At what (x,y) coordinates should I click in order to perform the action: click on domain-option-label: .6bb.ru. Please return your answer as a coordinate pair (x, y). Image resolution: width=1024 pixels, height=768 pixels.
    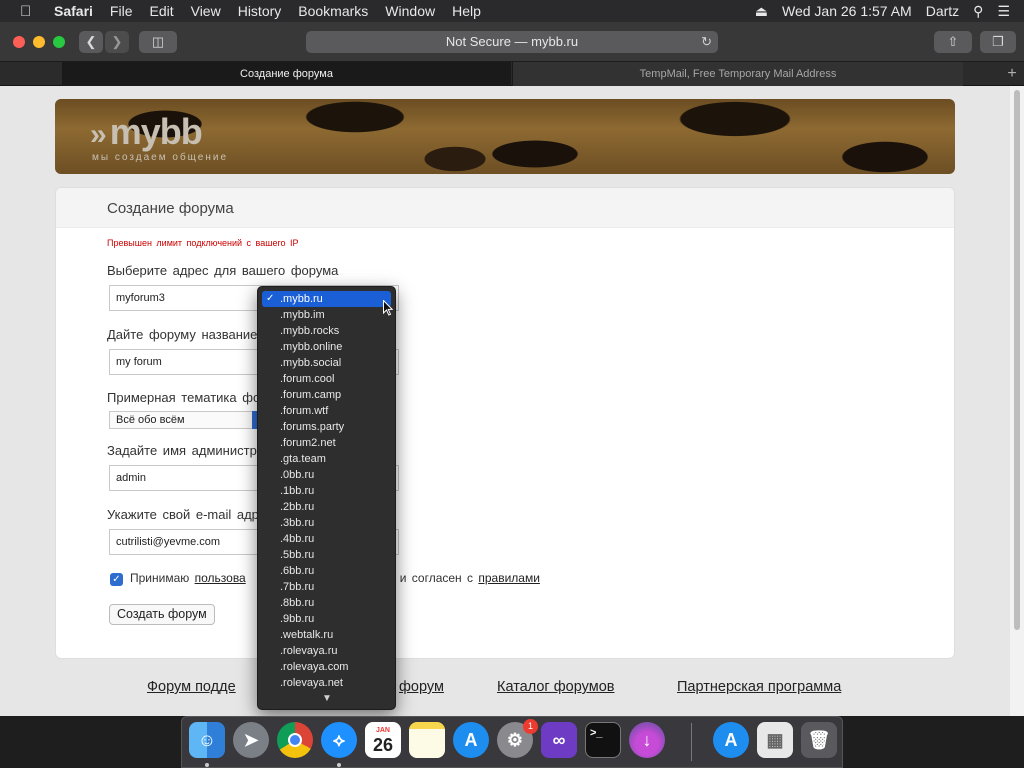
    Looking at the image, I should click on (297, 571).